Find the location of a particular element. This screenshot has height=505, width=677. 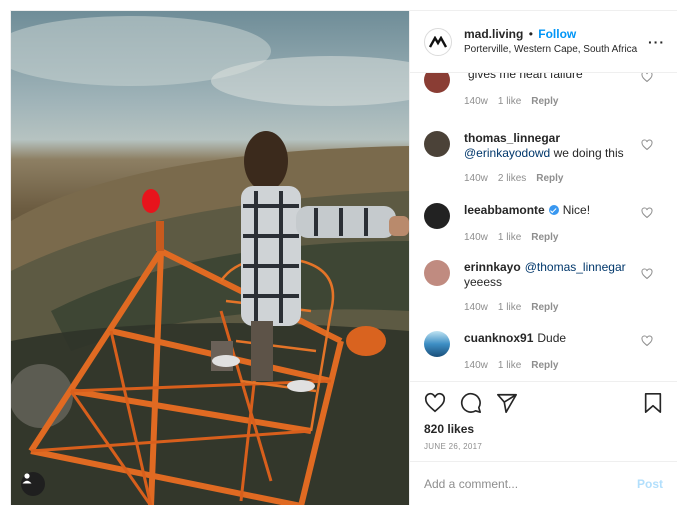

post-date: JUNE 26, 2017 is located at coordinates (453, 446).